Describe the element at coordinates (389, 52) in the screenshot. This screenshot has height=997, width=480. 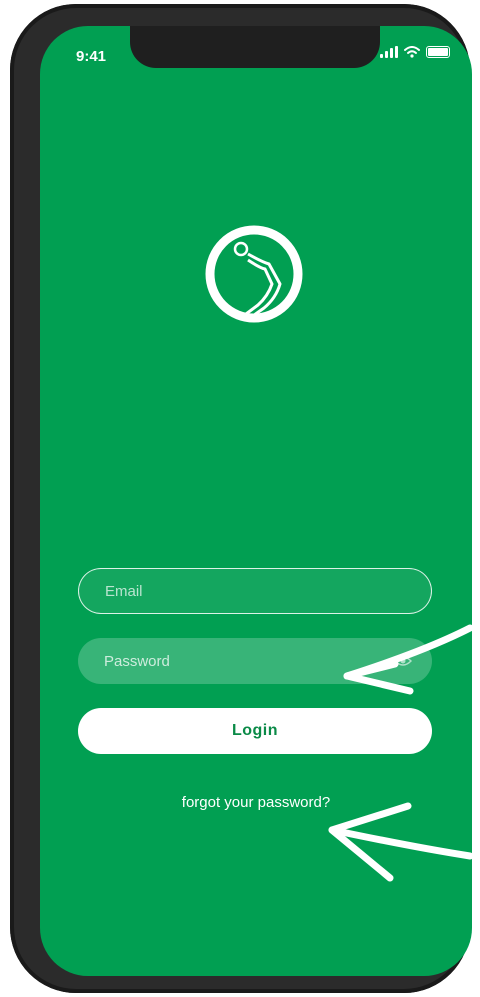
I see `signal-icon` at that location.